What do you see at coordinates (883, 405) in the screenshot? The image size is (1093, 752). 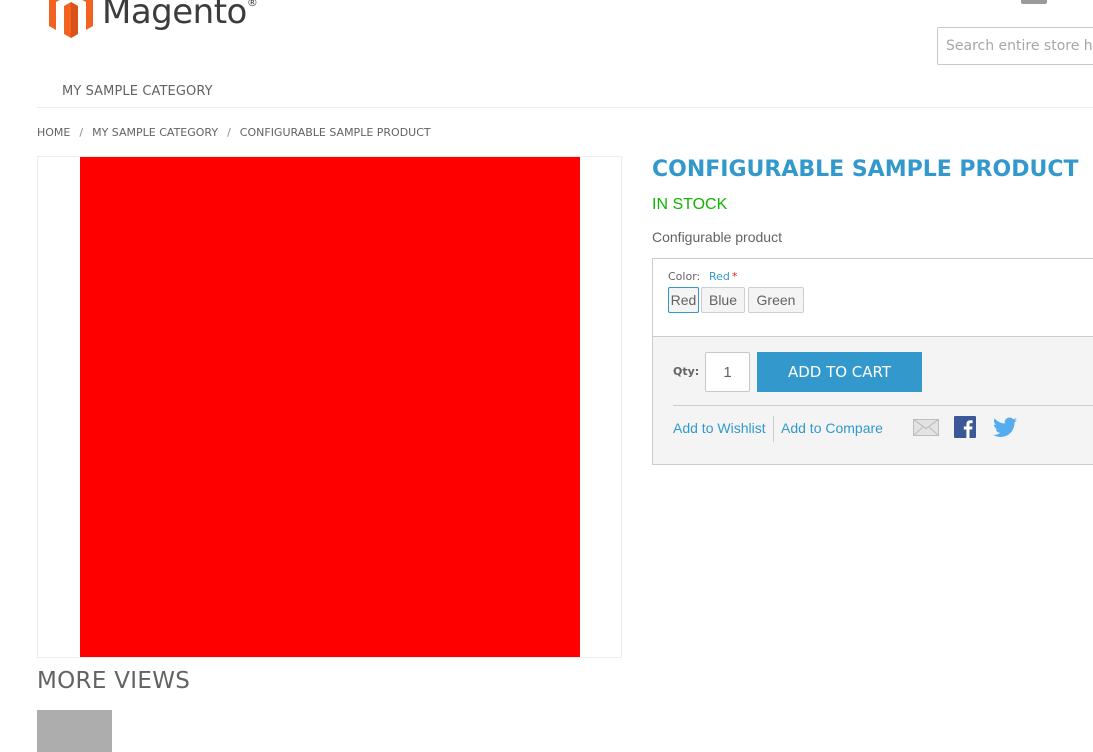 I see `cart-divider` at bounding box center [883, 405].